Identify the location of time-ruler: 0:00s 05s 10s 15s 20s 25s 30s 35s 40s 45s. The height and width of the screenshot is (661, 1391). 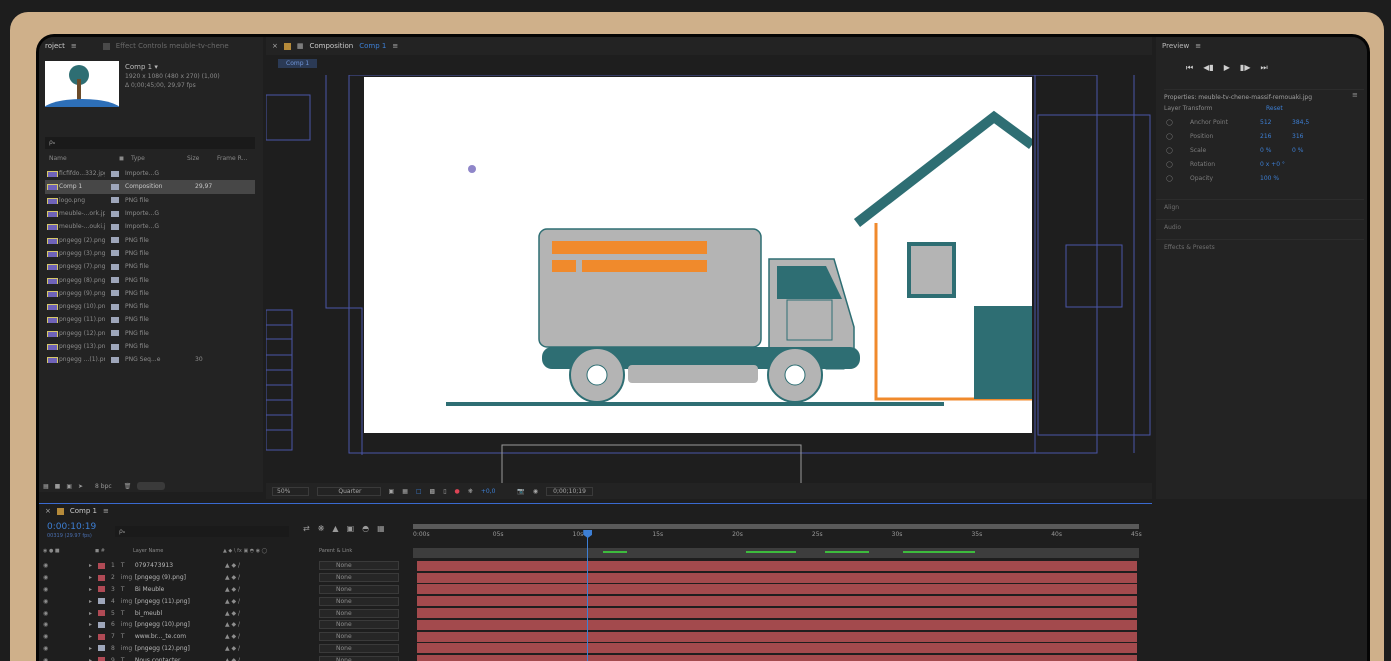
(777, 536).